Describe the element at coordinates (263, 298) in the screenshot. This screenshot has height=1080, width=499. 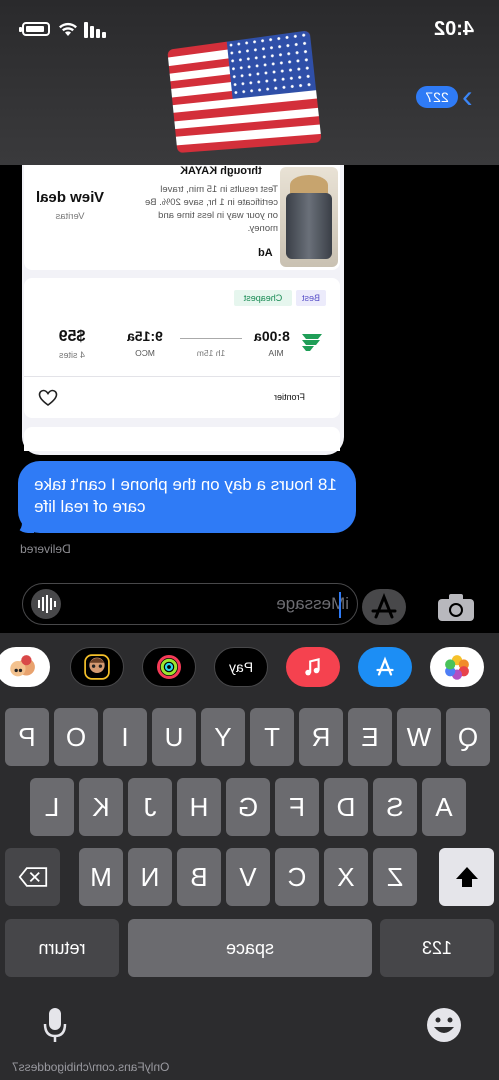
I see `badge-cheapest: Cheapest` at that location.